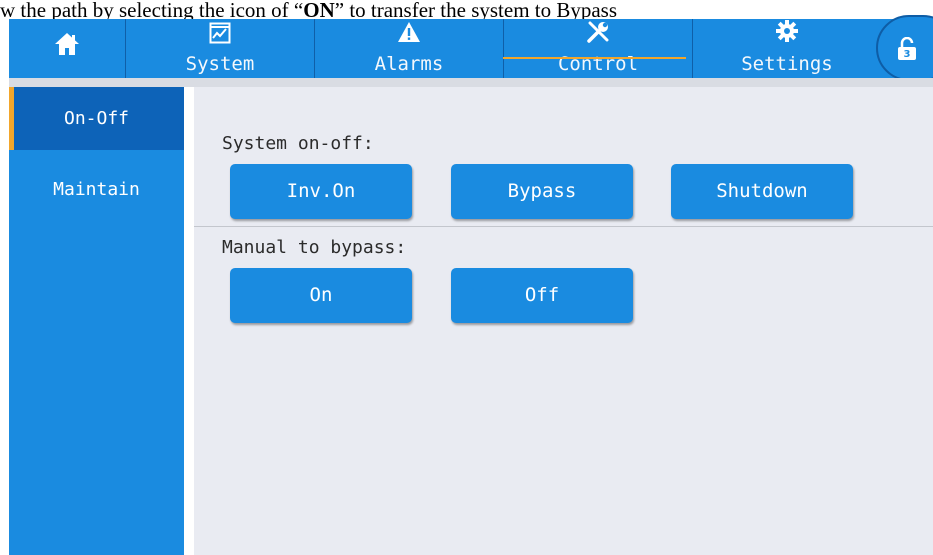 This screenshot has height=555, width=933. What do you see at coordinates (298, 143) in the screenshot?
I see `system-onoff-label: System on-off:` at bounding box center [298, 143].